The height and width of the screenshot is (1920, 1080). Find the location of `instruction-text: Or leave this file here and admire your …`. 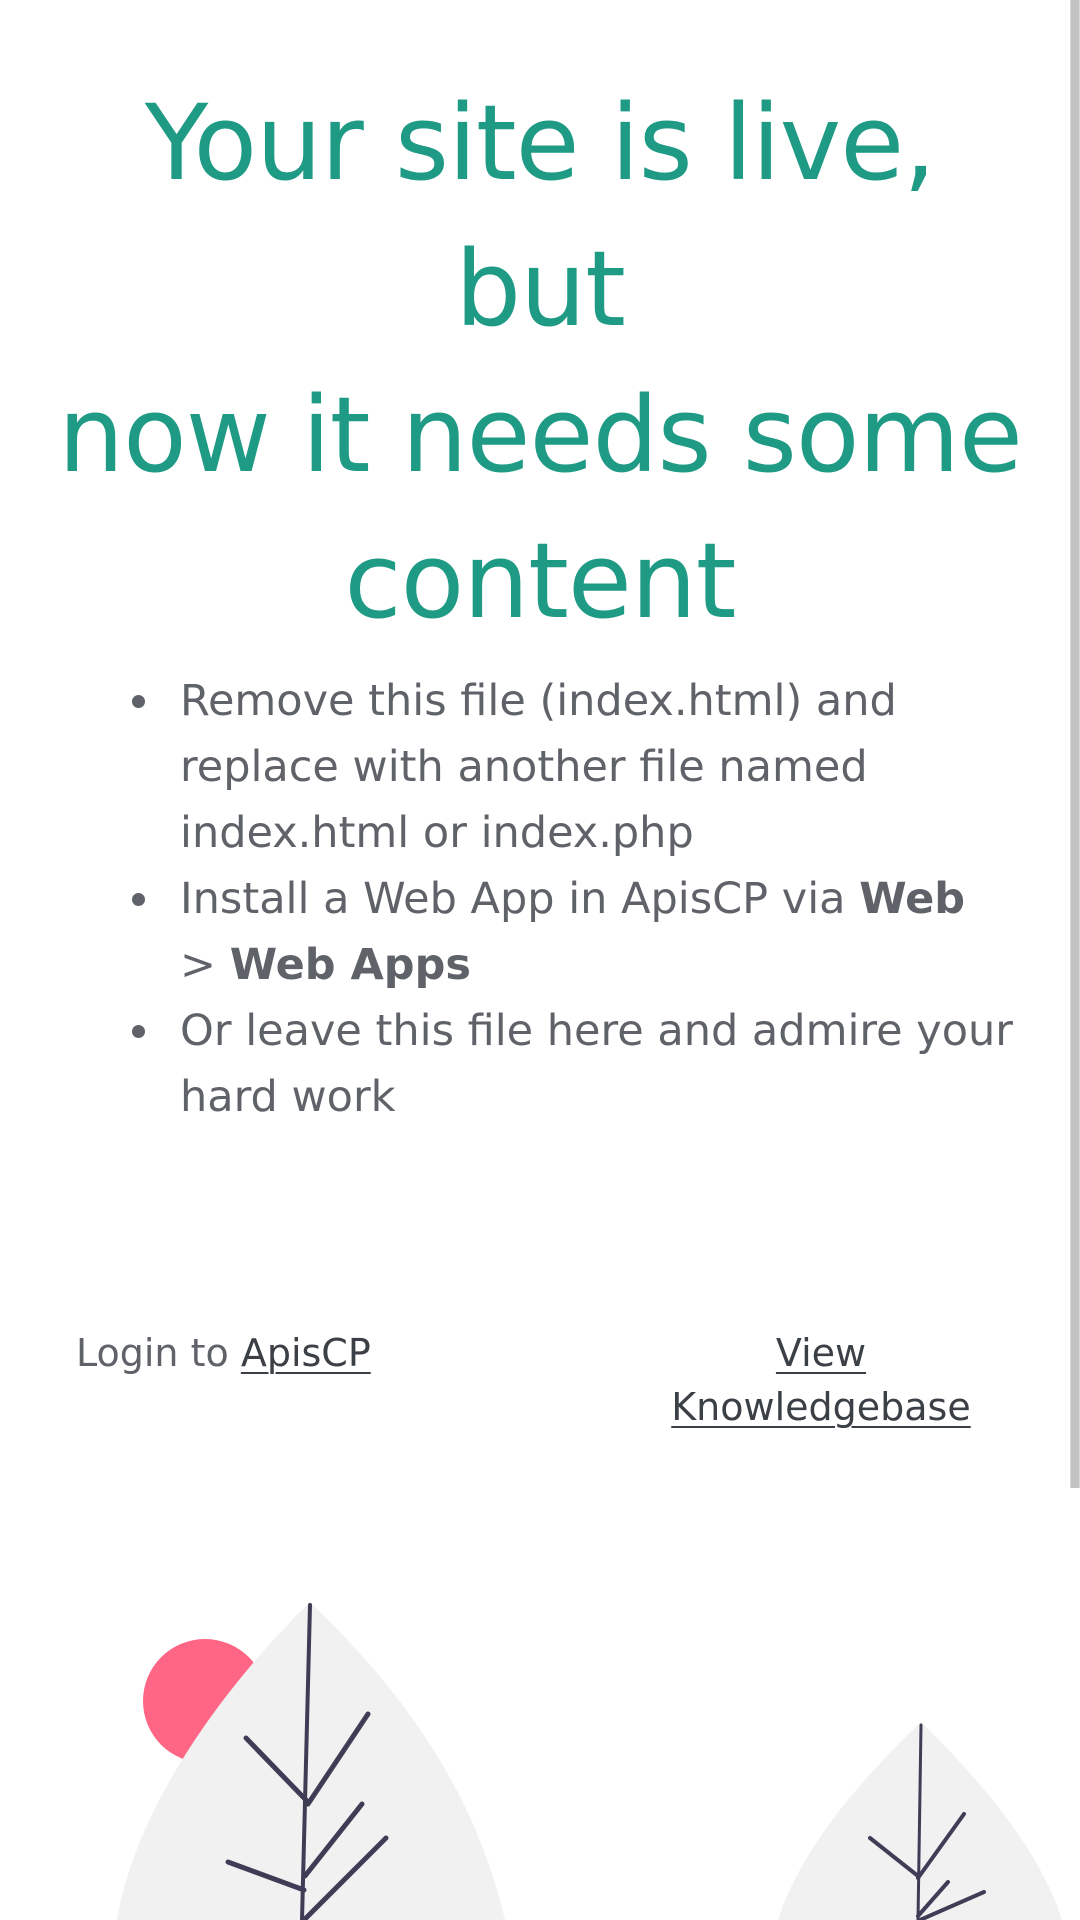

instruction-text: Or leave this file here and admire your … is located at coordinates (596, 1064).